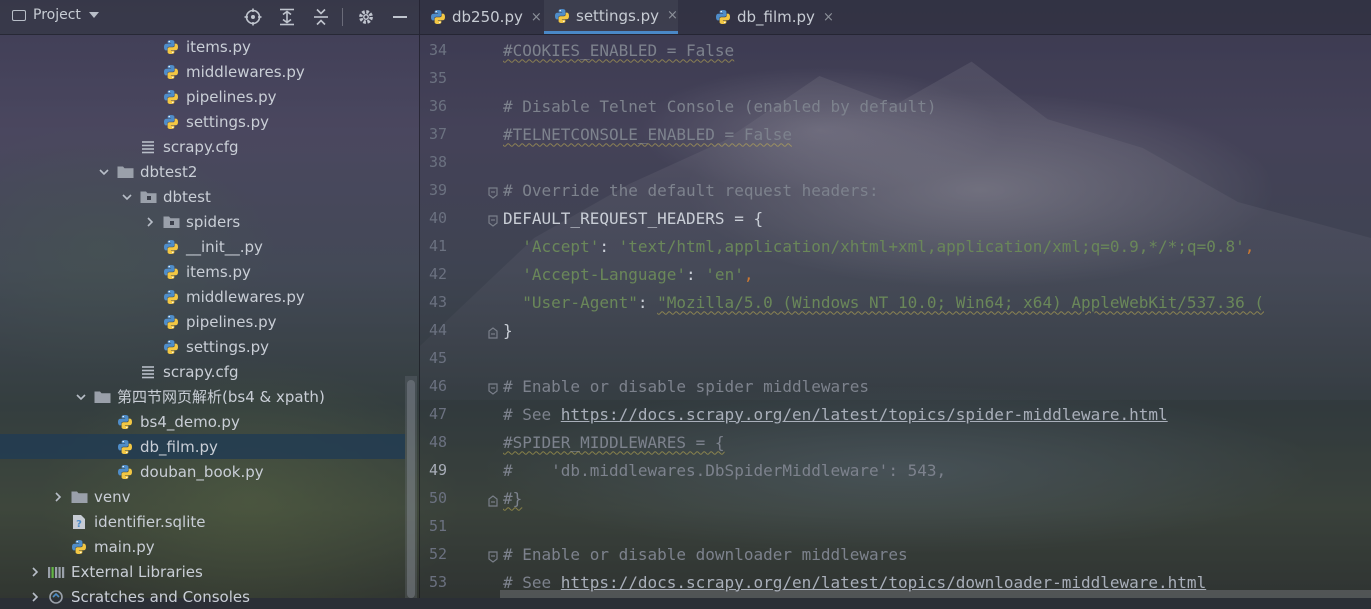  What do you see at coordinates (895, 274) in the screenshot?
I see `code-line: 42 'Accept-Language': 'en',` at bounding box center [895, 274].